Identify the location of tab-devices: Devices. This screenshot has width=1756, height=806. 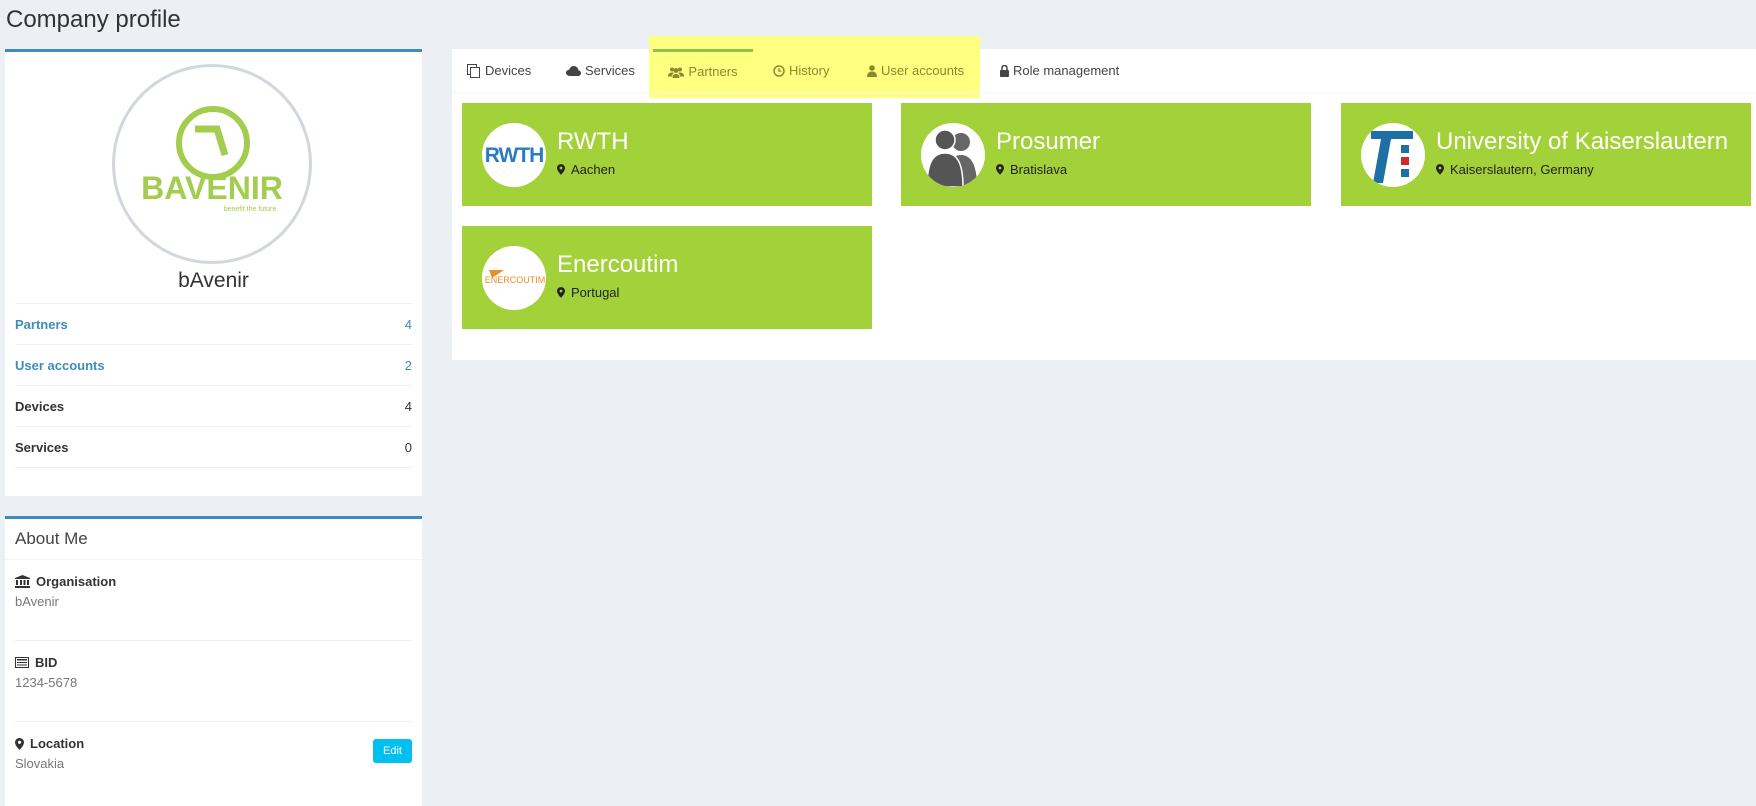
(499, 70).